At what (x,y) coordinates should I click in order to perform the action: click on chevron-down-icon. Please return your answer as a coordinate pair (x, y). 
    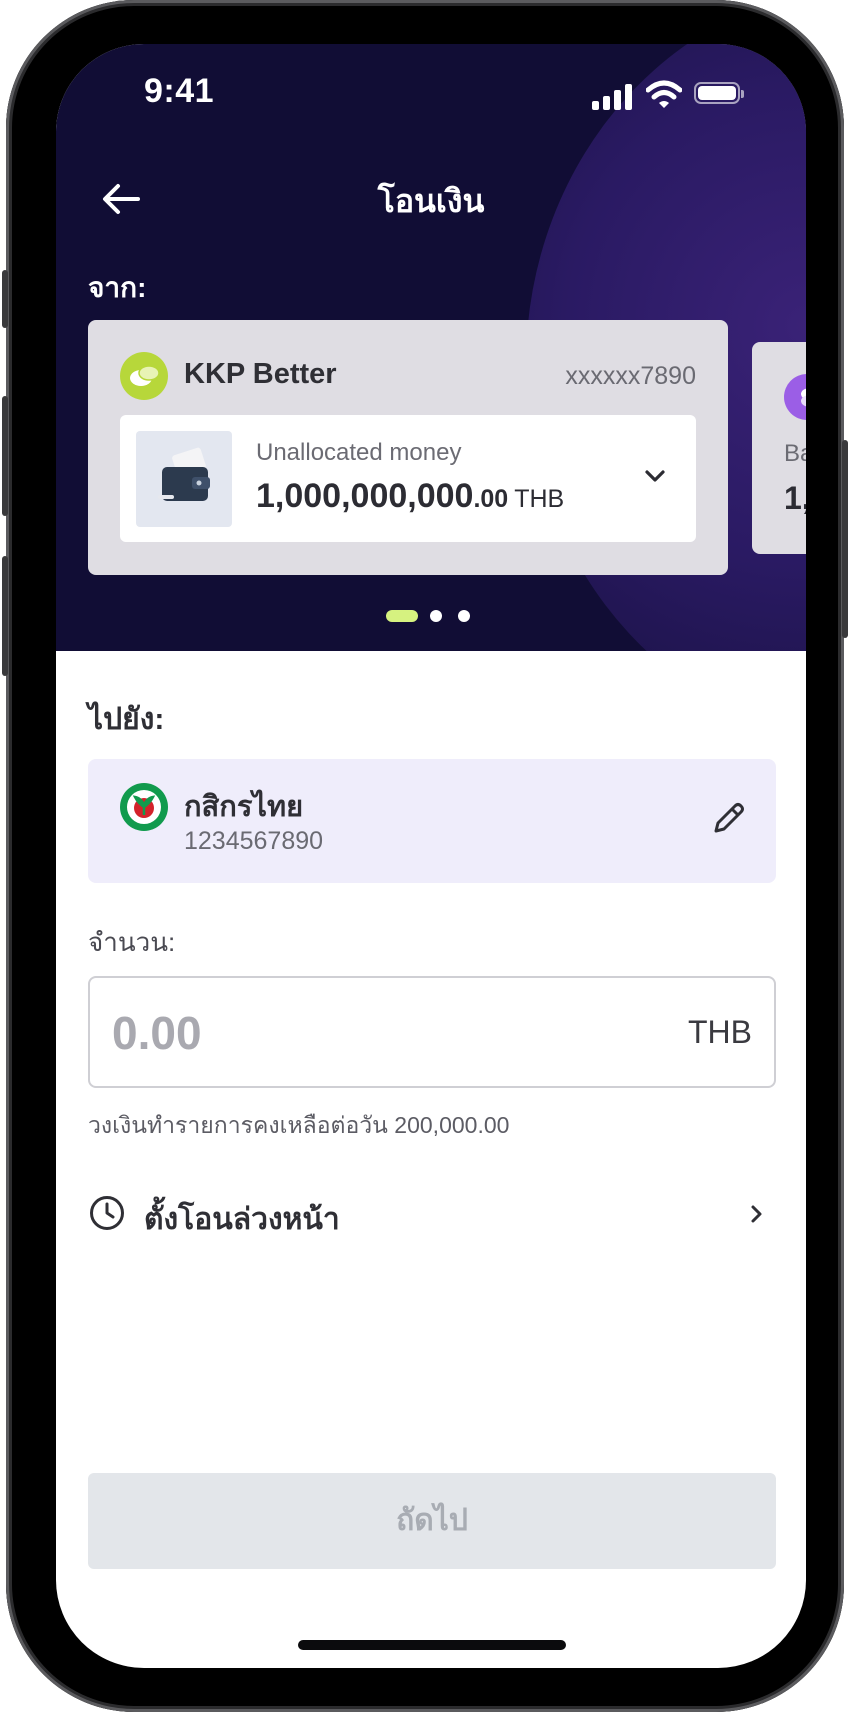
    Looking at the image, I should click on (655, 476).